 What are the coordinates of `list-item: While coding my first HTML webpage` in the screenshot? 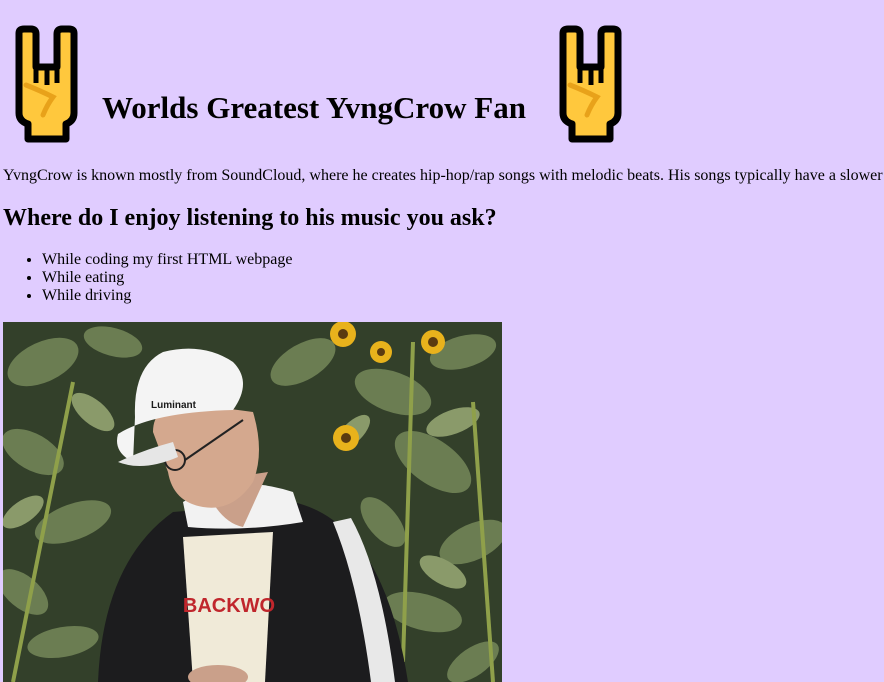 It's located at (167, 260).